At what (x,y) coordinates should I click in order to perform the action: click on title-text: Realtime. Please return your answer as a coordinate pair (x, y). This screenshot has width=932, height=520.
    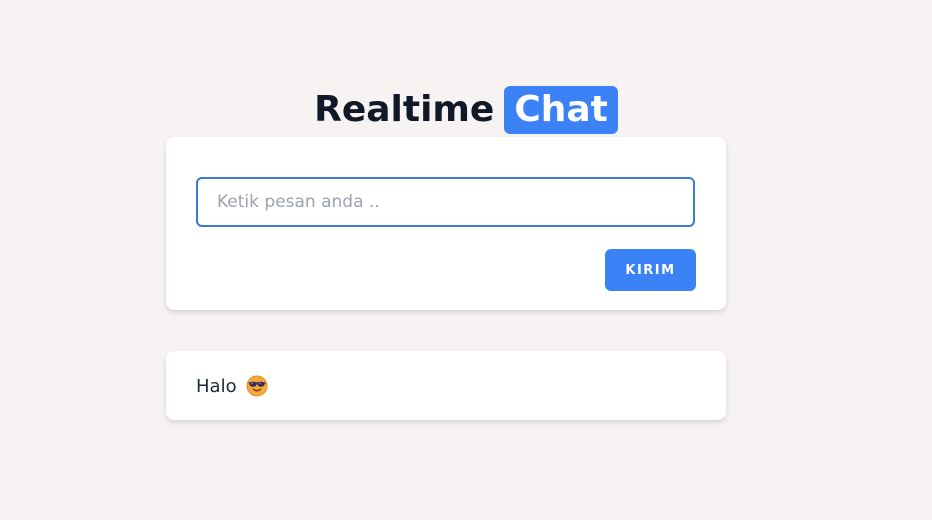
    Looking at the image, I should click on (404, 110).